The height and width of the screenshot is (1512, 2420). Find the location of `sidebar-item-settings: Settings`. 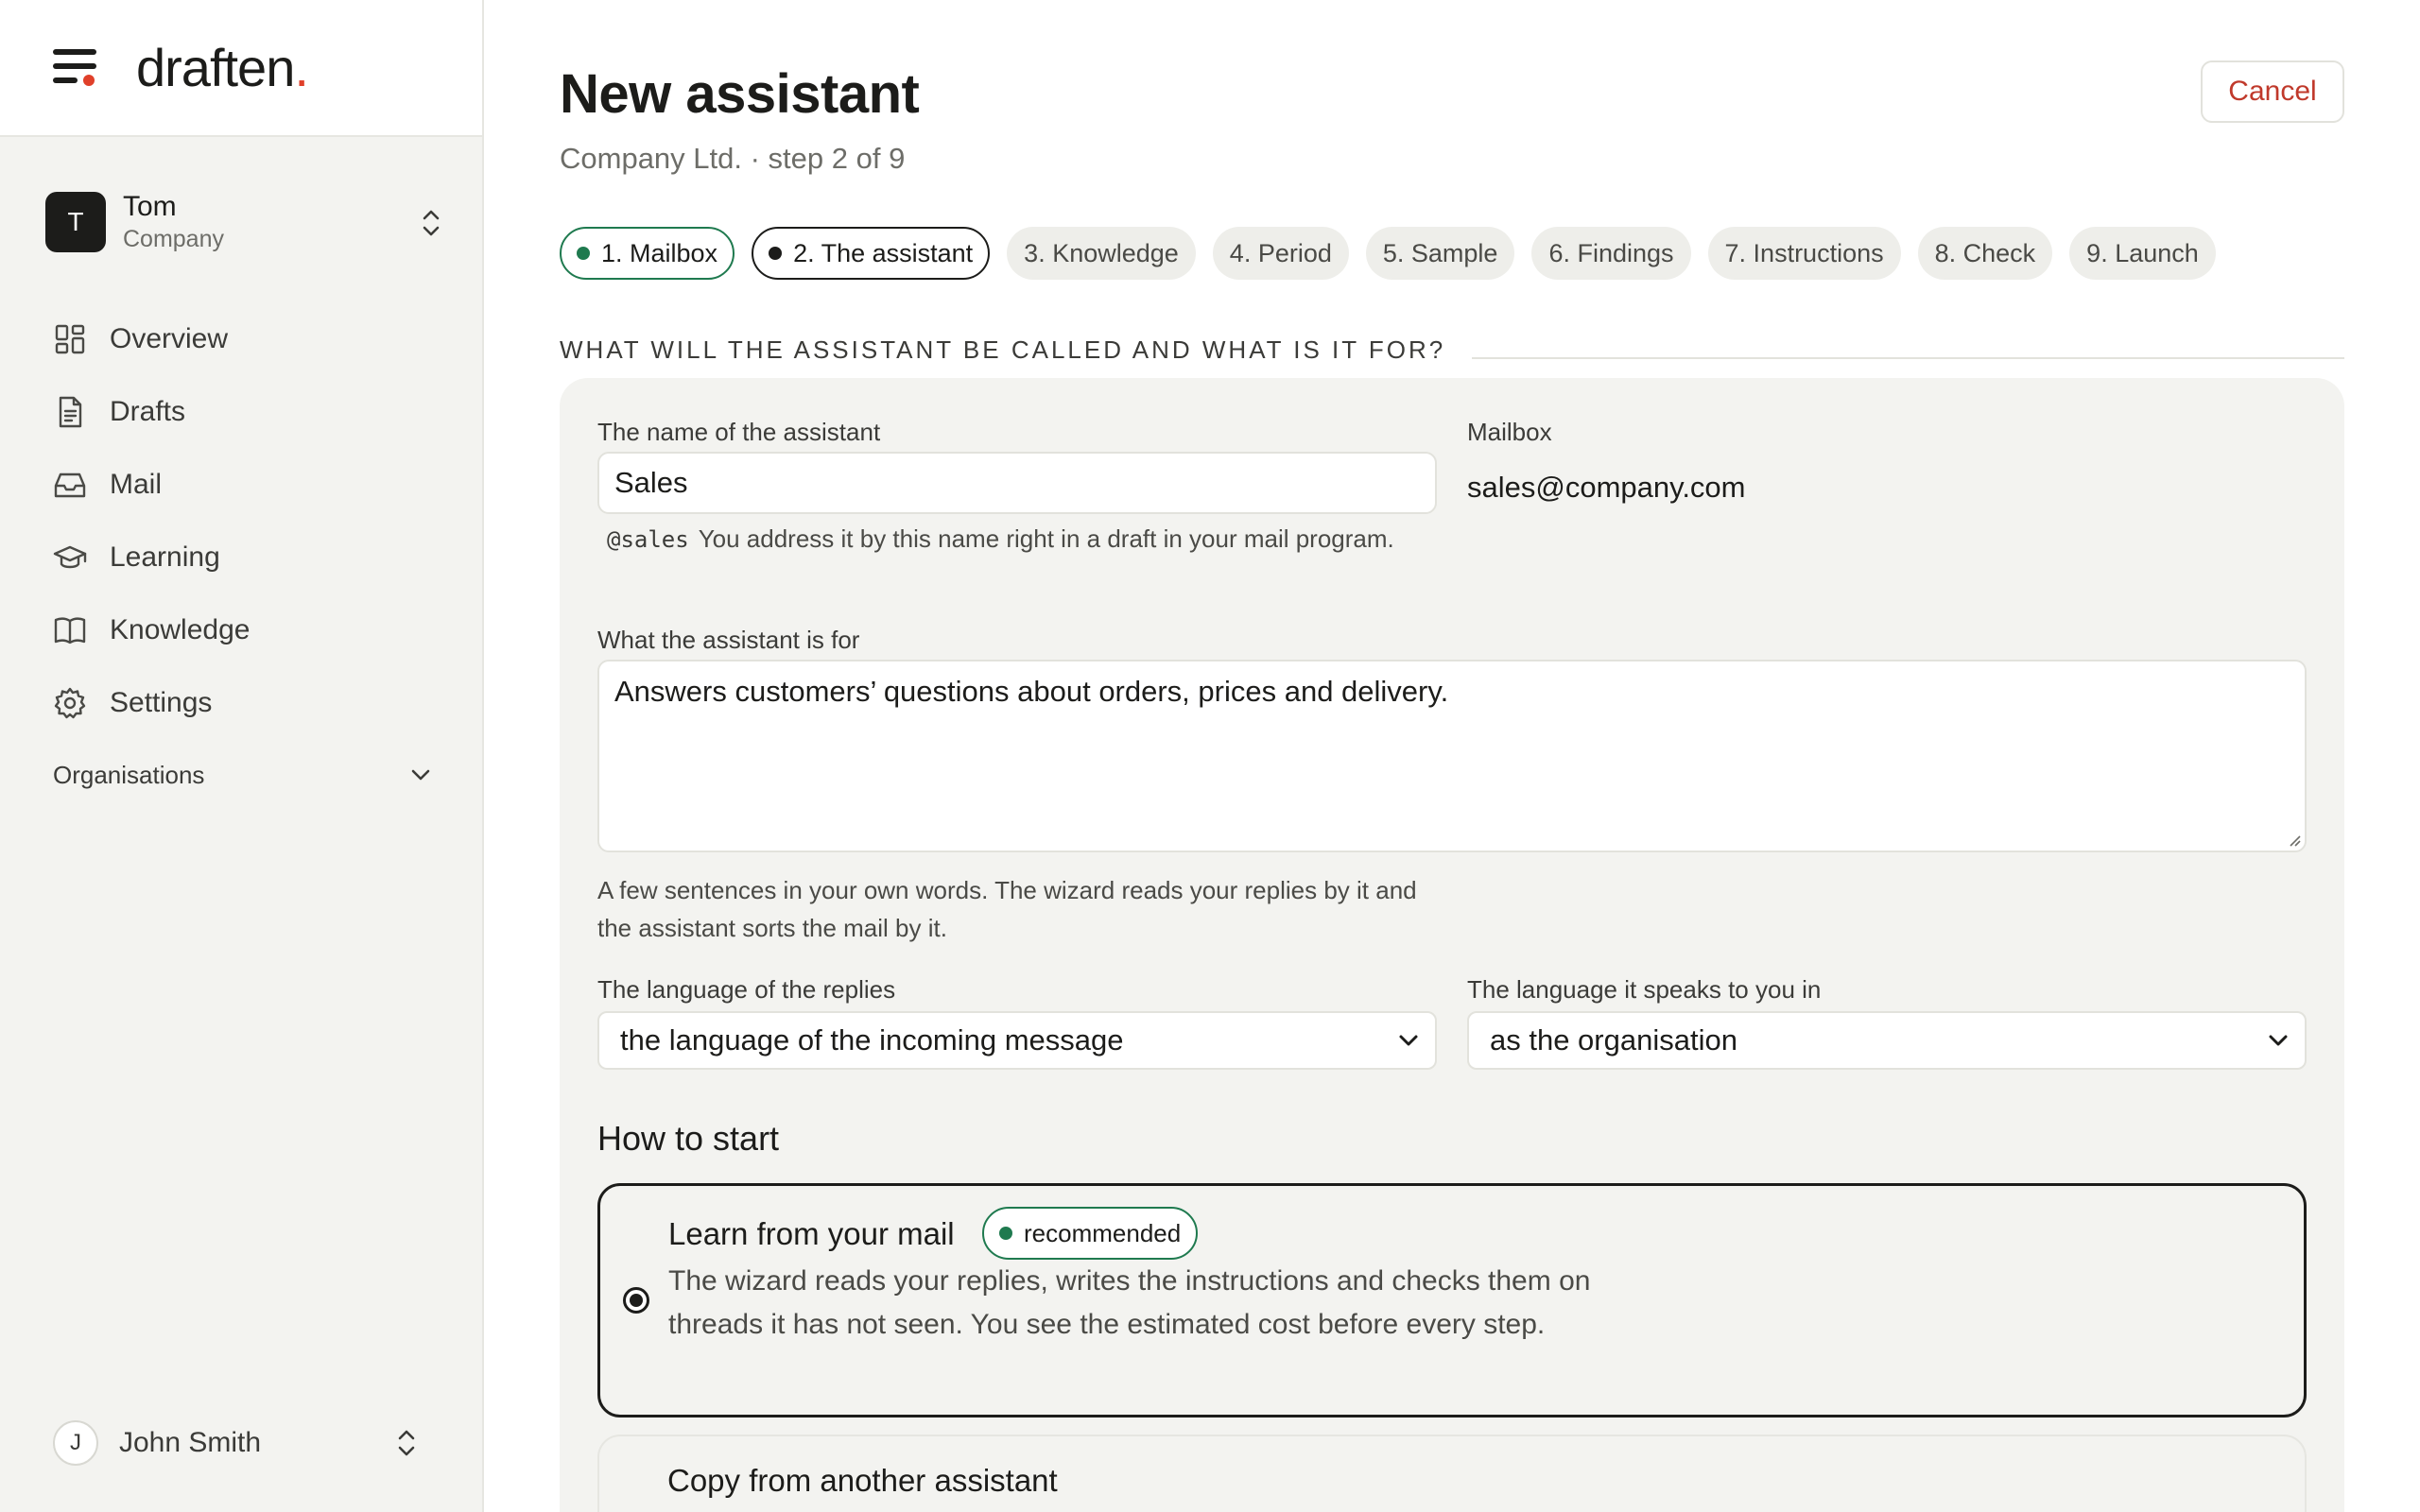

sidebar-item-settings: Settings is located at coordinates (251, 702).